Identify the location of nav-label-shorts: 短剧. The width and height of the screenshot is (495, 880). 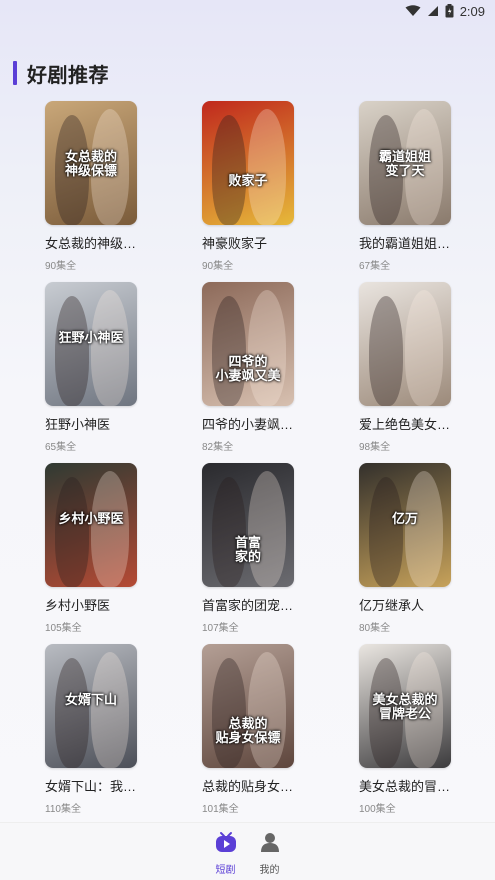
(225, 870).